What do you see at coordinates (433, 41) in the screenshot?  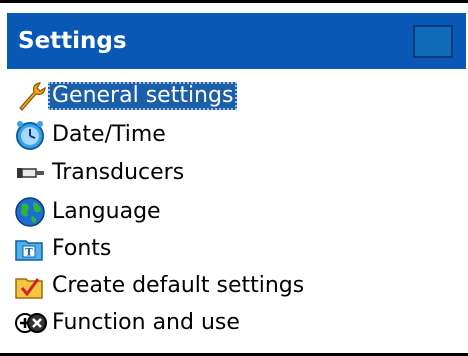 I see `window-button` at bounding box center [433, 41].